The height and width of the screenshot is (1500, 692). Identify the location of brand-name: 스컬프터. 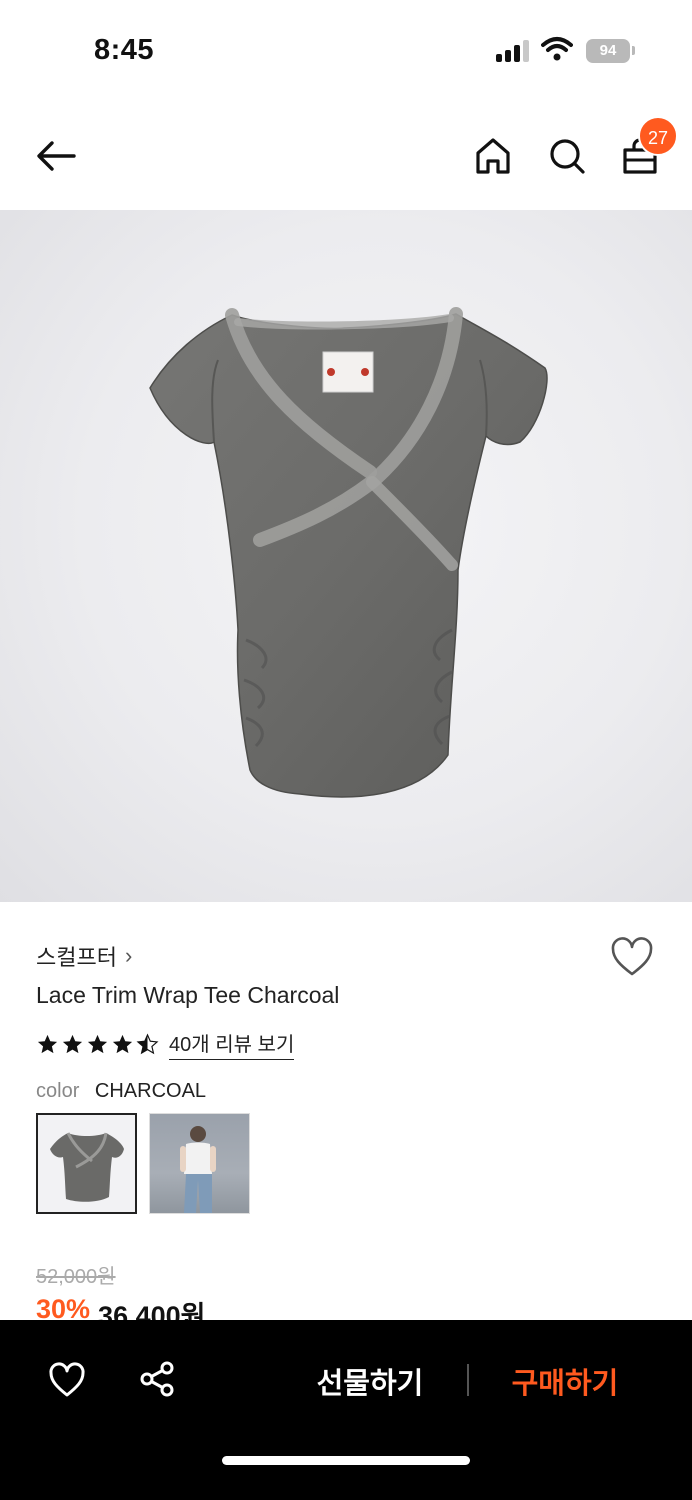
(76, 957).